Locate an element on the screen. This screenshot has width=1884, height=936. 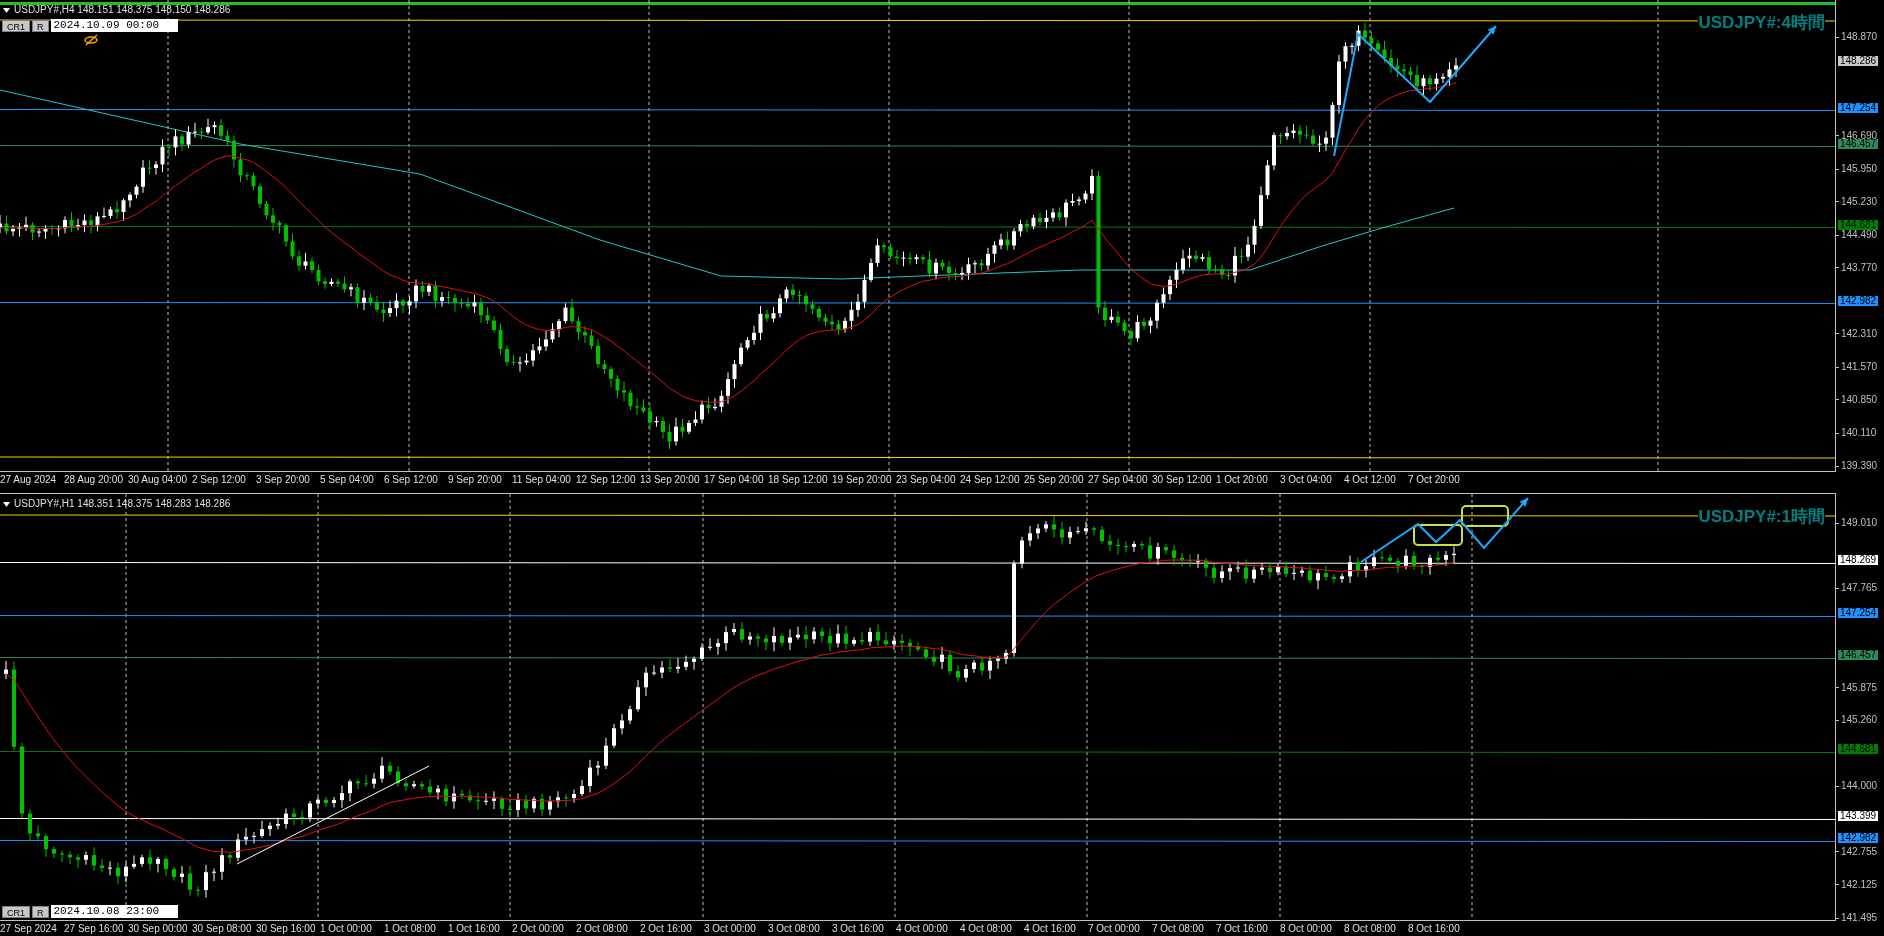
time-label: 3 Sep 20:00 is located at coordinates (283, 480).